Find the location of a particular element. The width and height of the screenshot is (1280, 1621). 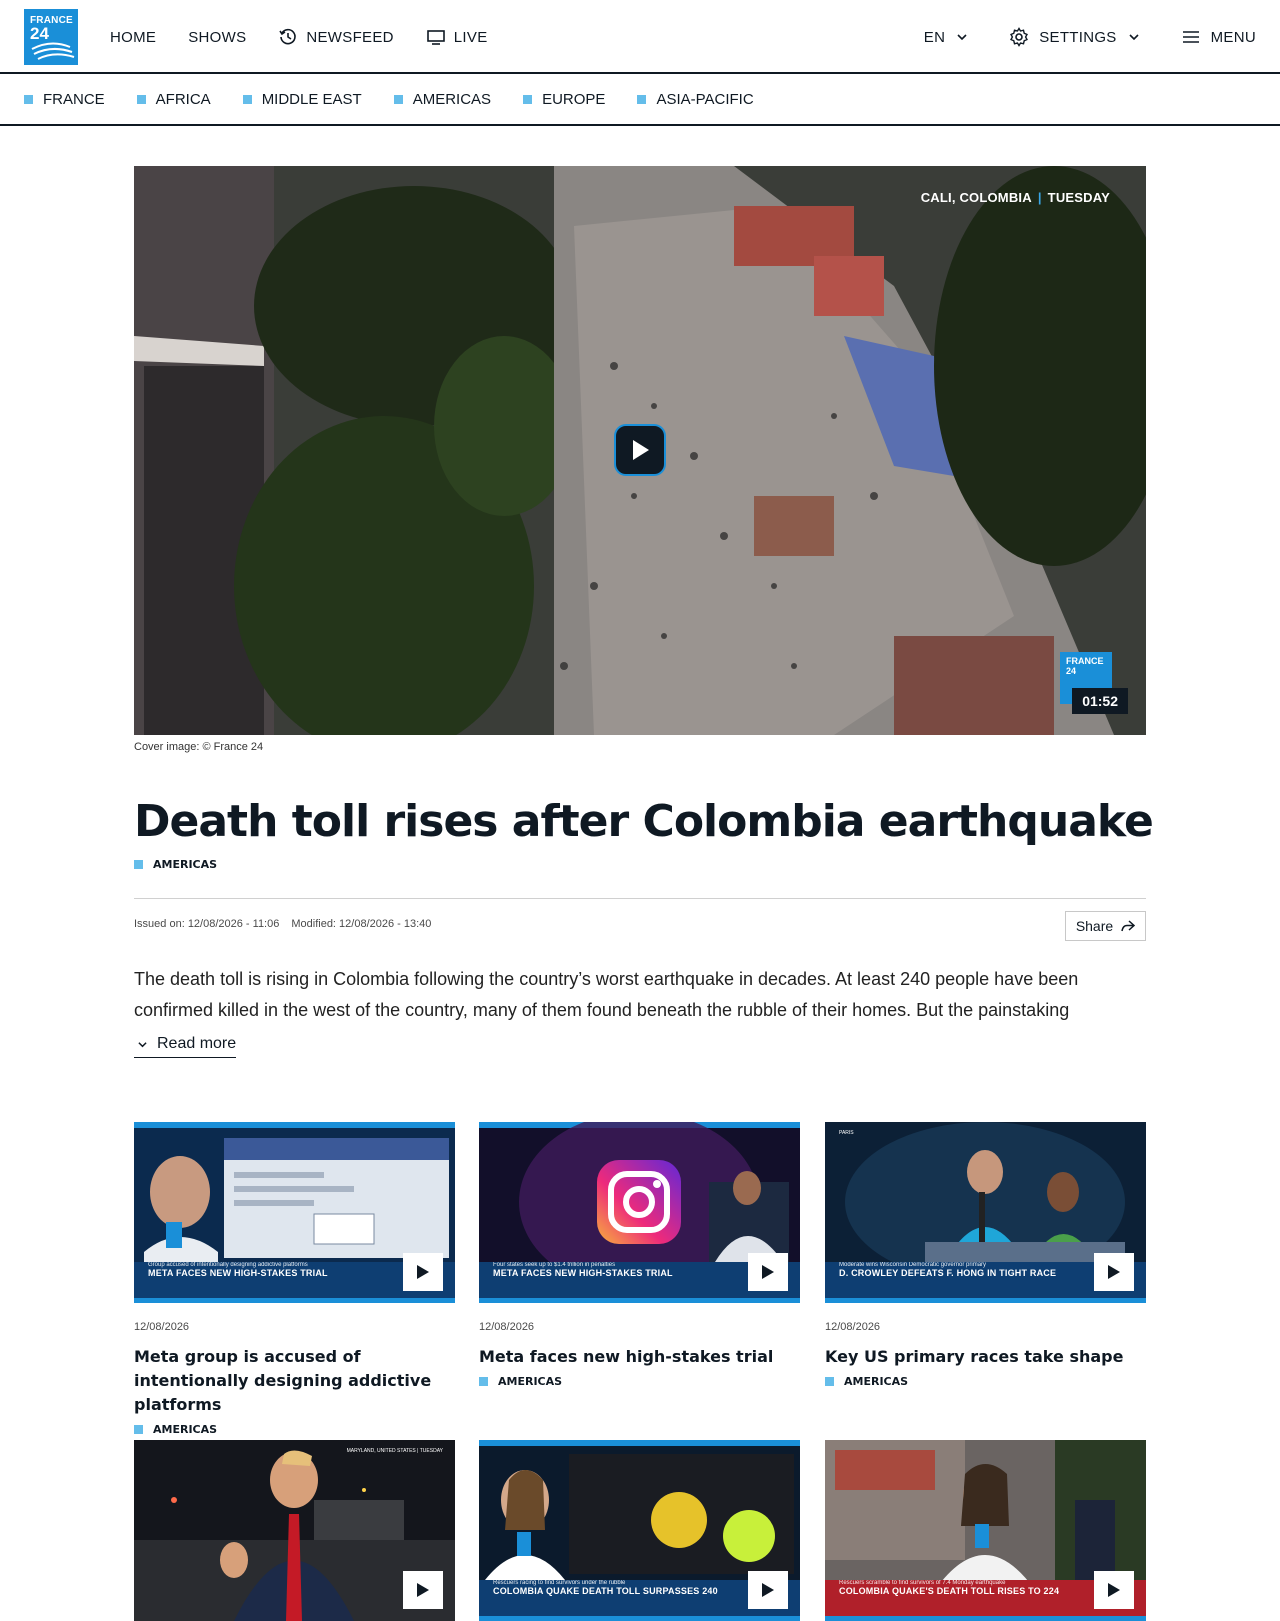

region-asia-pacific: ASIA-PACIFIC is located at coordinates (695, 99).